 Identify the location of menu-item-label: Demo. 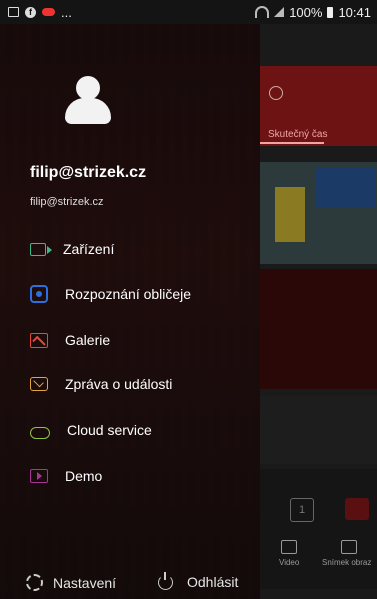
(84, 476).